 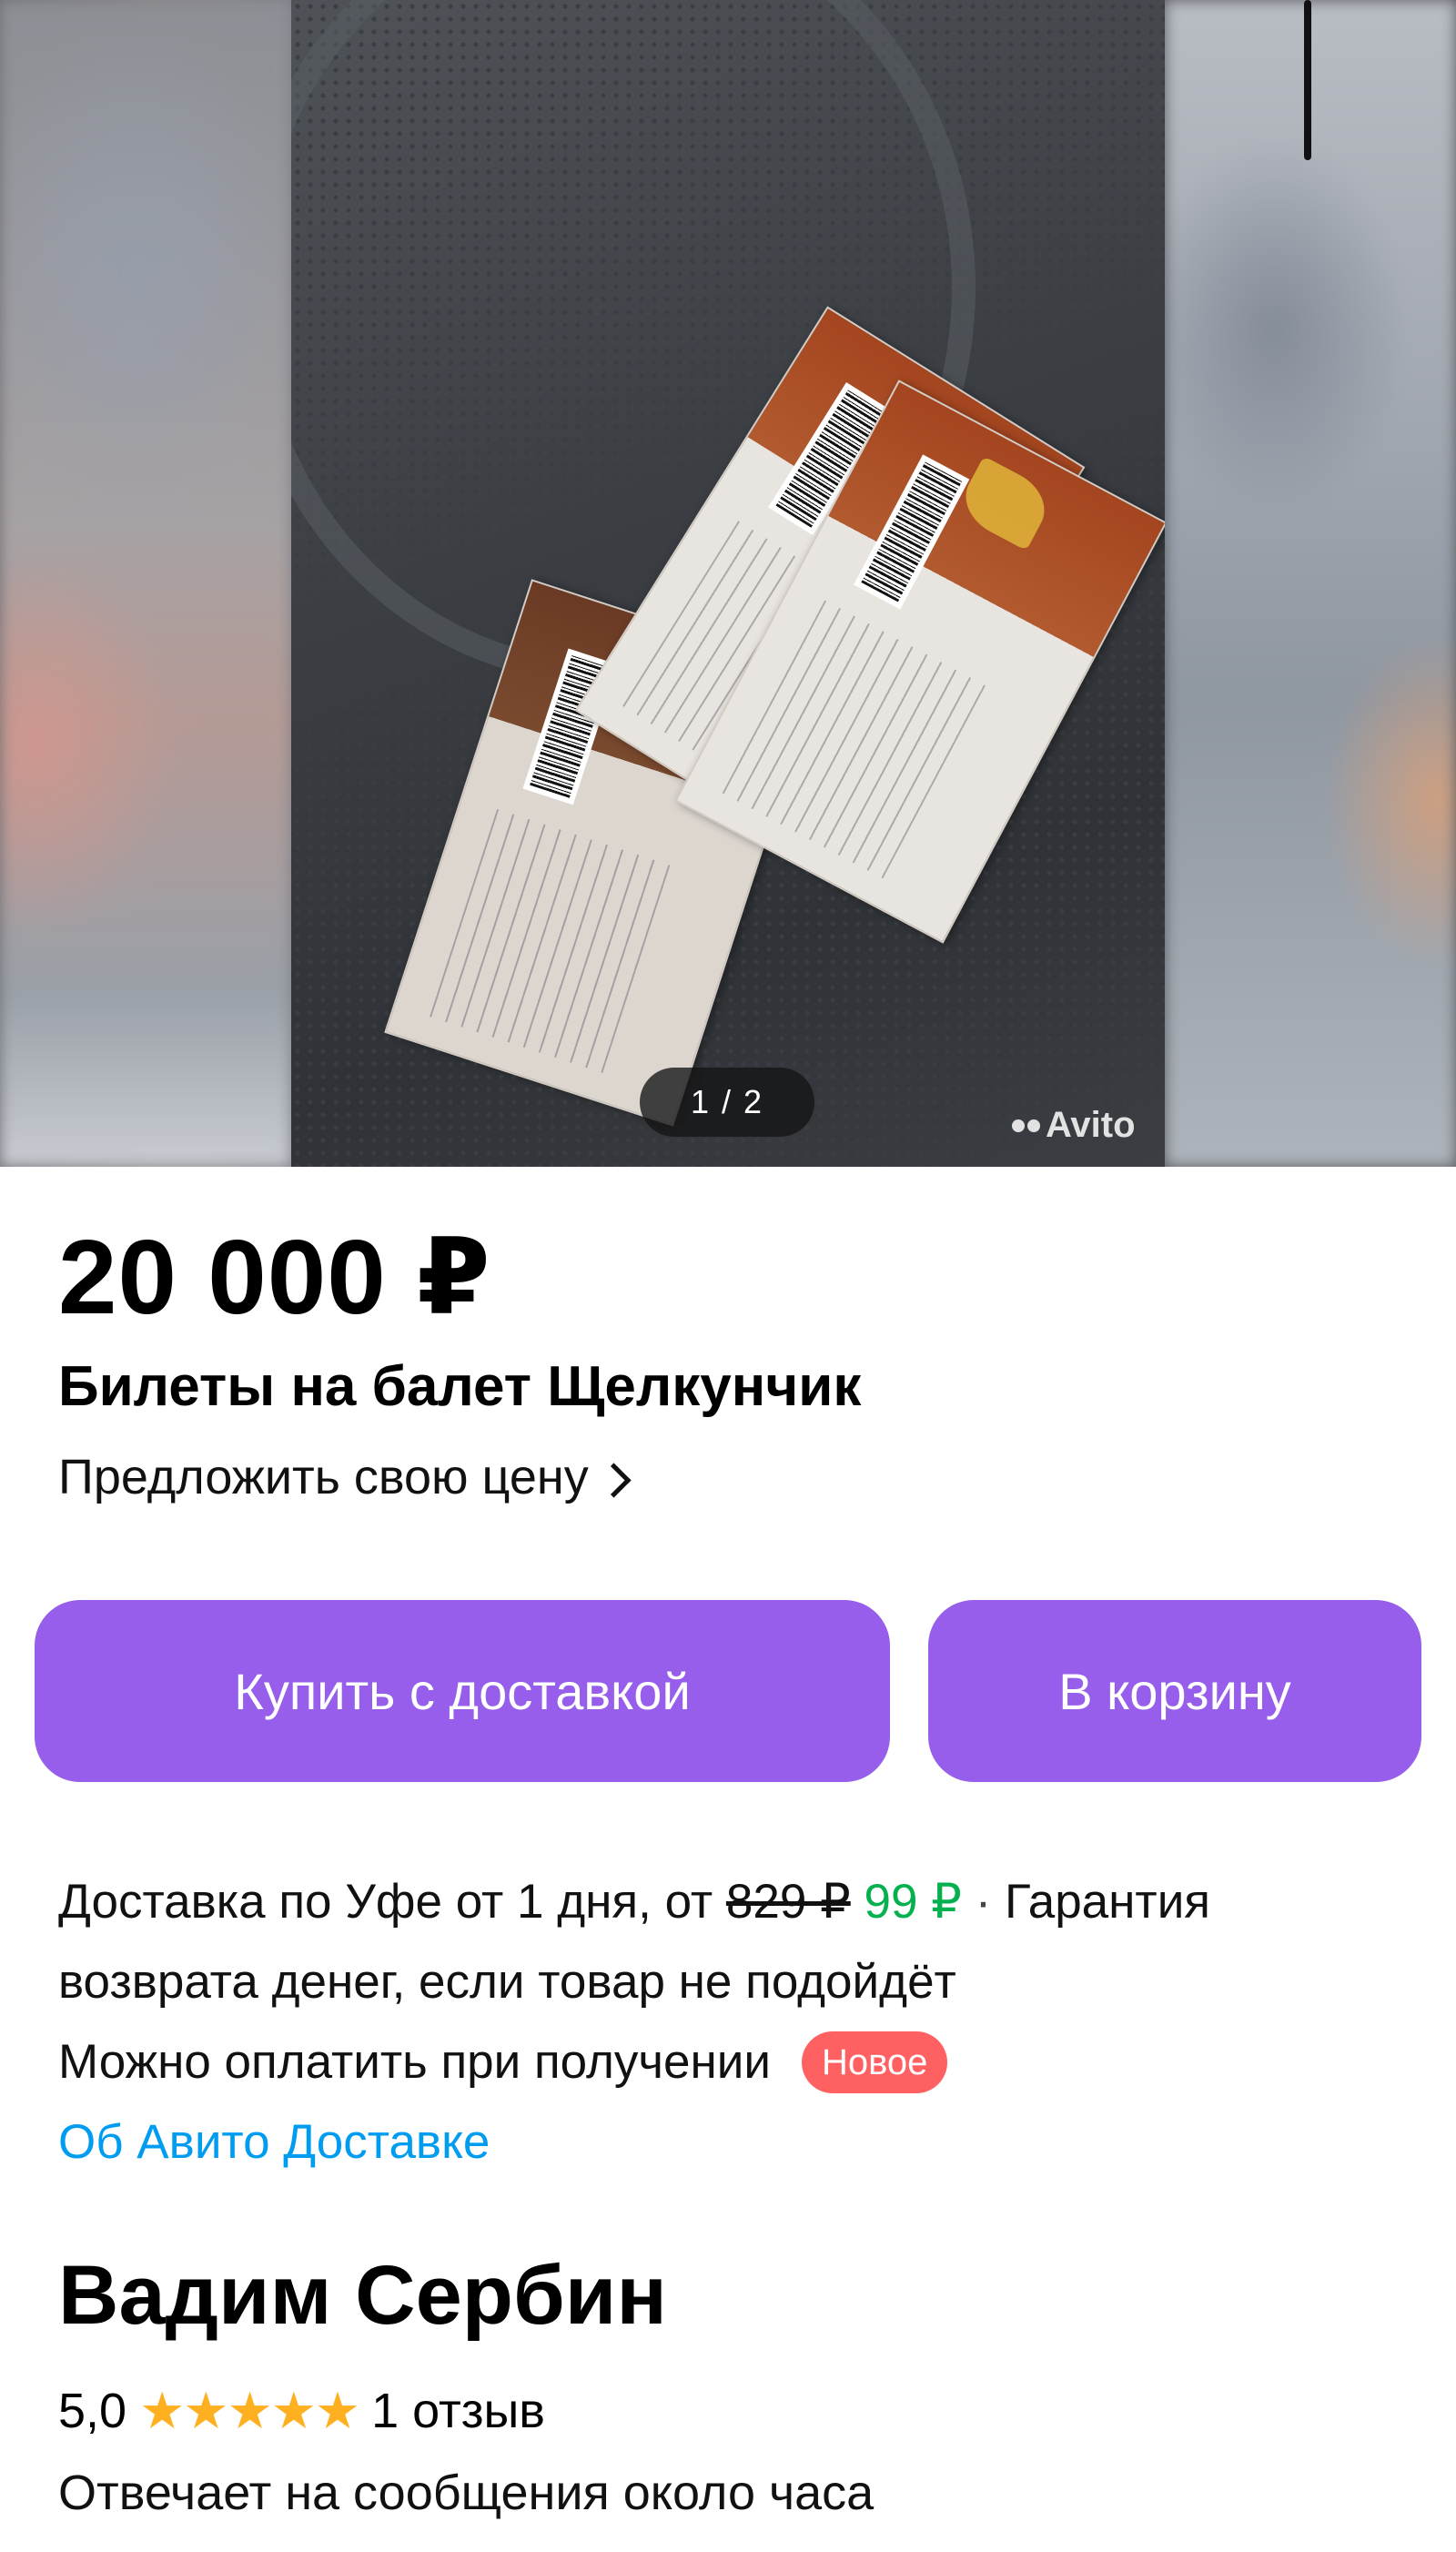 What do you see at coordinates (913, 1902) in the screenshot?
I see `new-delivery-price: 99 ₽` at bounding box center [913, 1902].